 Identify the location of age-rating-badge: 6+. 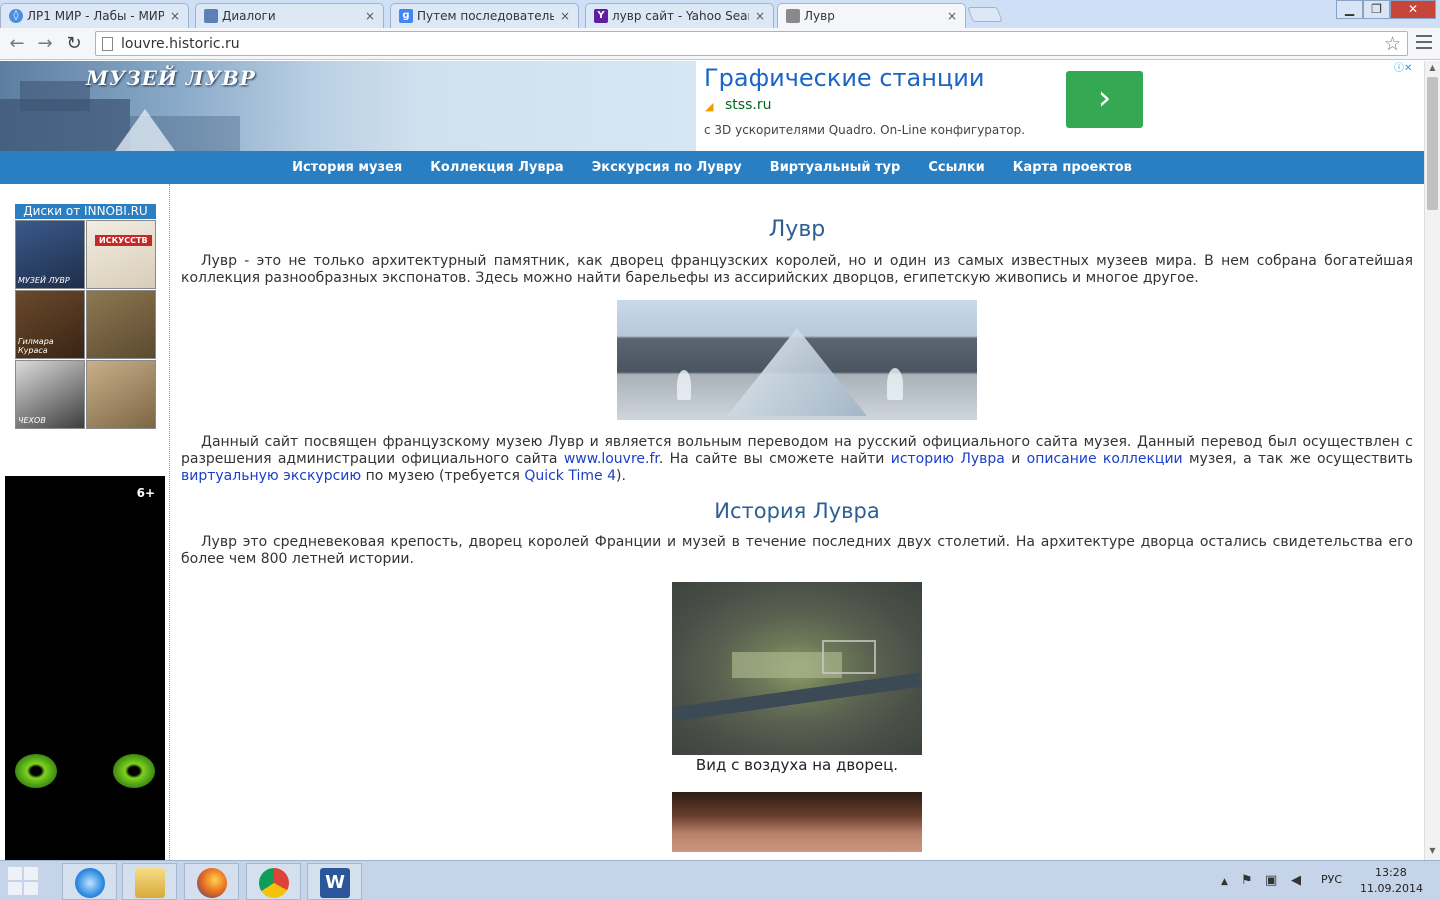
(145, 493).